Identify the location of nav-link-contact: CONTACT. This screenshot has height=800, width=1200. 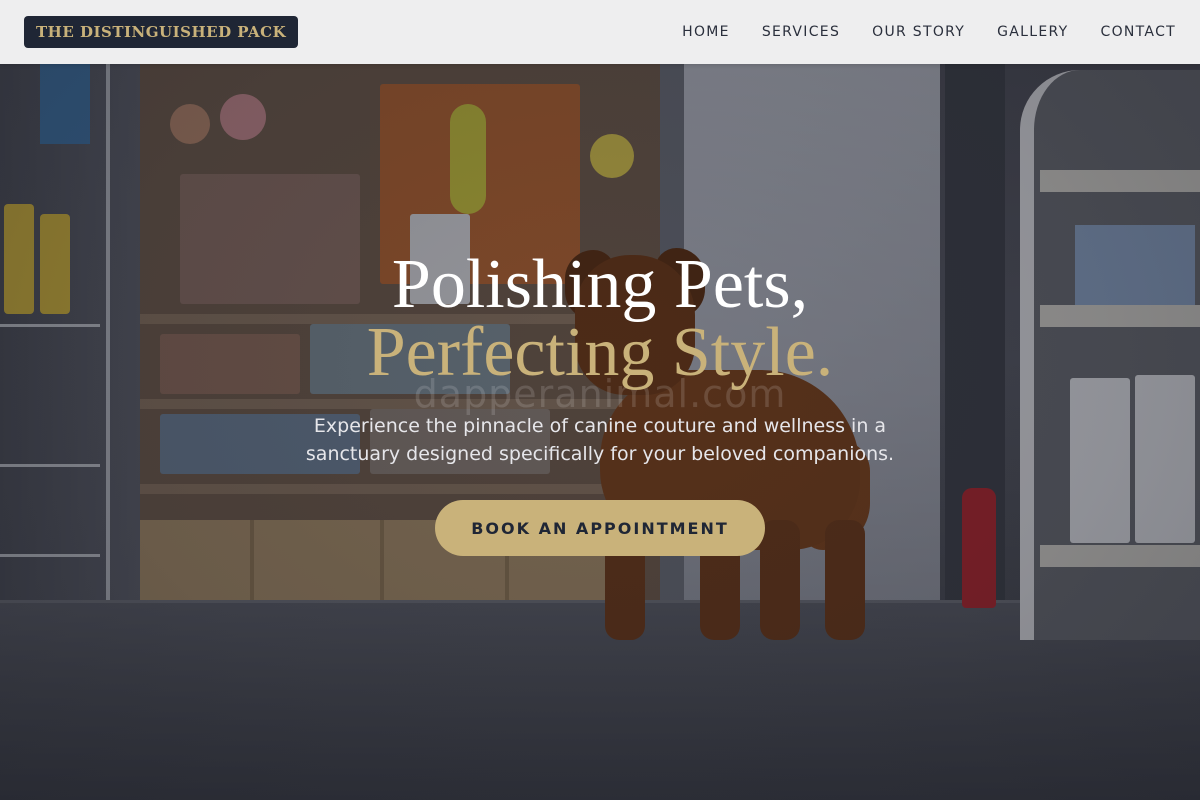
(1139, 32).